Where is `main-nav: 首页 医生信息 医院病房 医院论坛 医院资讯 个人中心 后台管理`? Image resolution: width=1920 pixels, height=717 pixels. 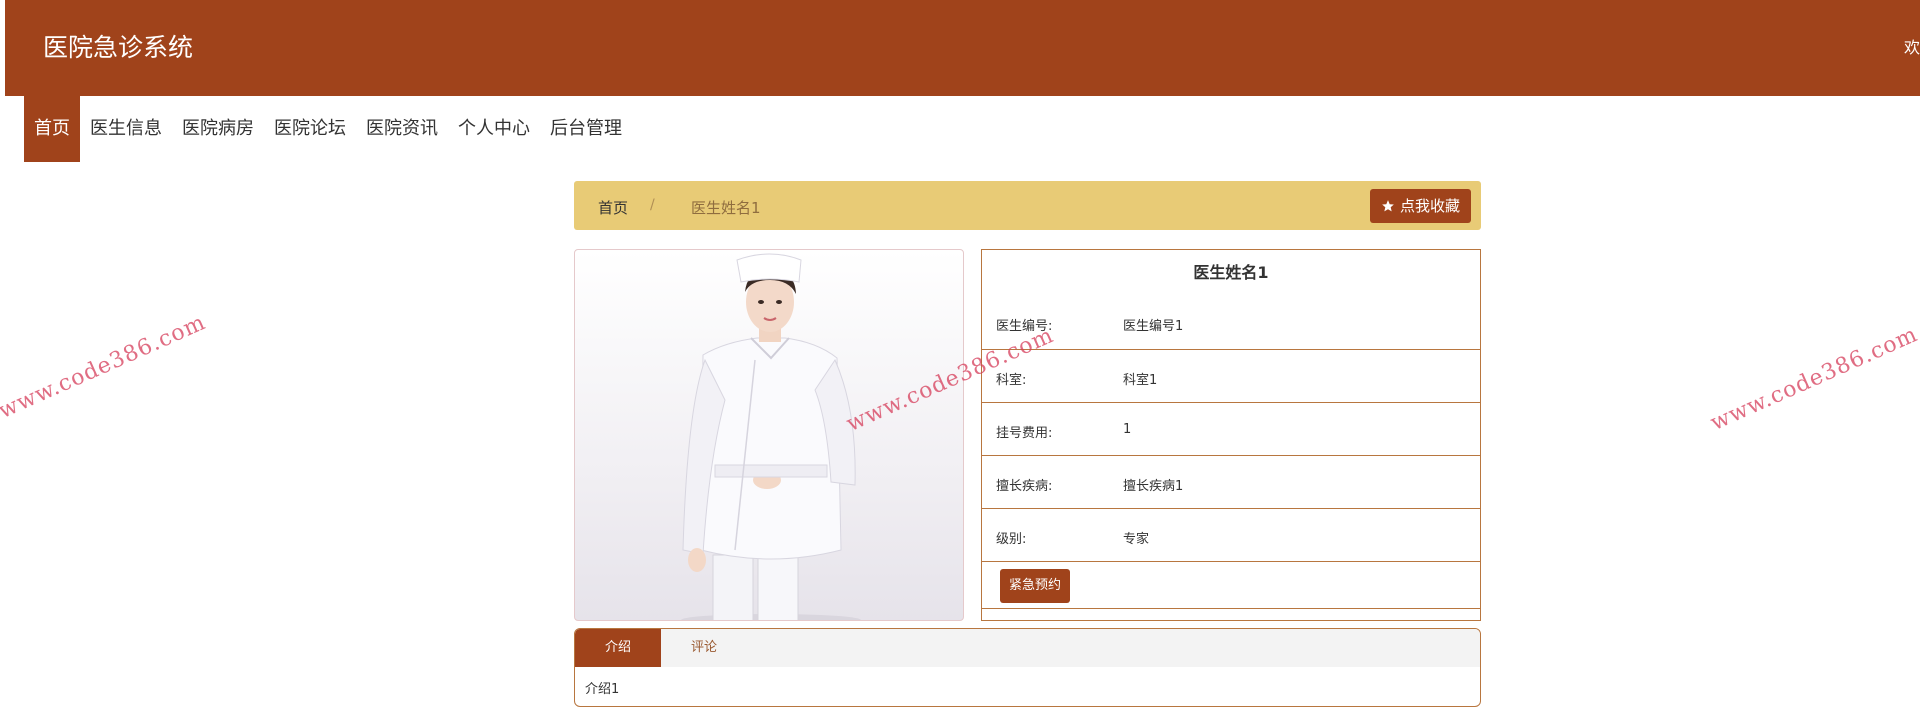
main-nav: 首页 医生信息 医院病房 医院论坛 医院资讯 个人中心 后台管理 is located at coordinates (328, 129).